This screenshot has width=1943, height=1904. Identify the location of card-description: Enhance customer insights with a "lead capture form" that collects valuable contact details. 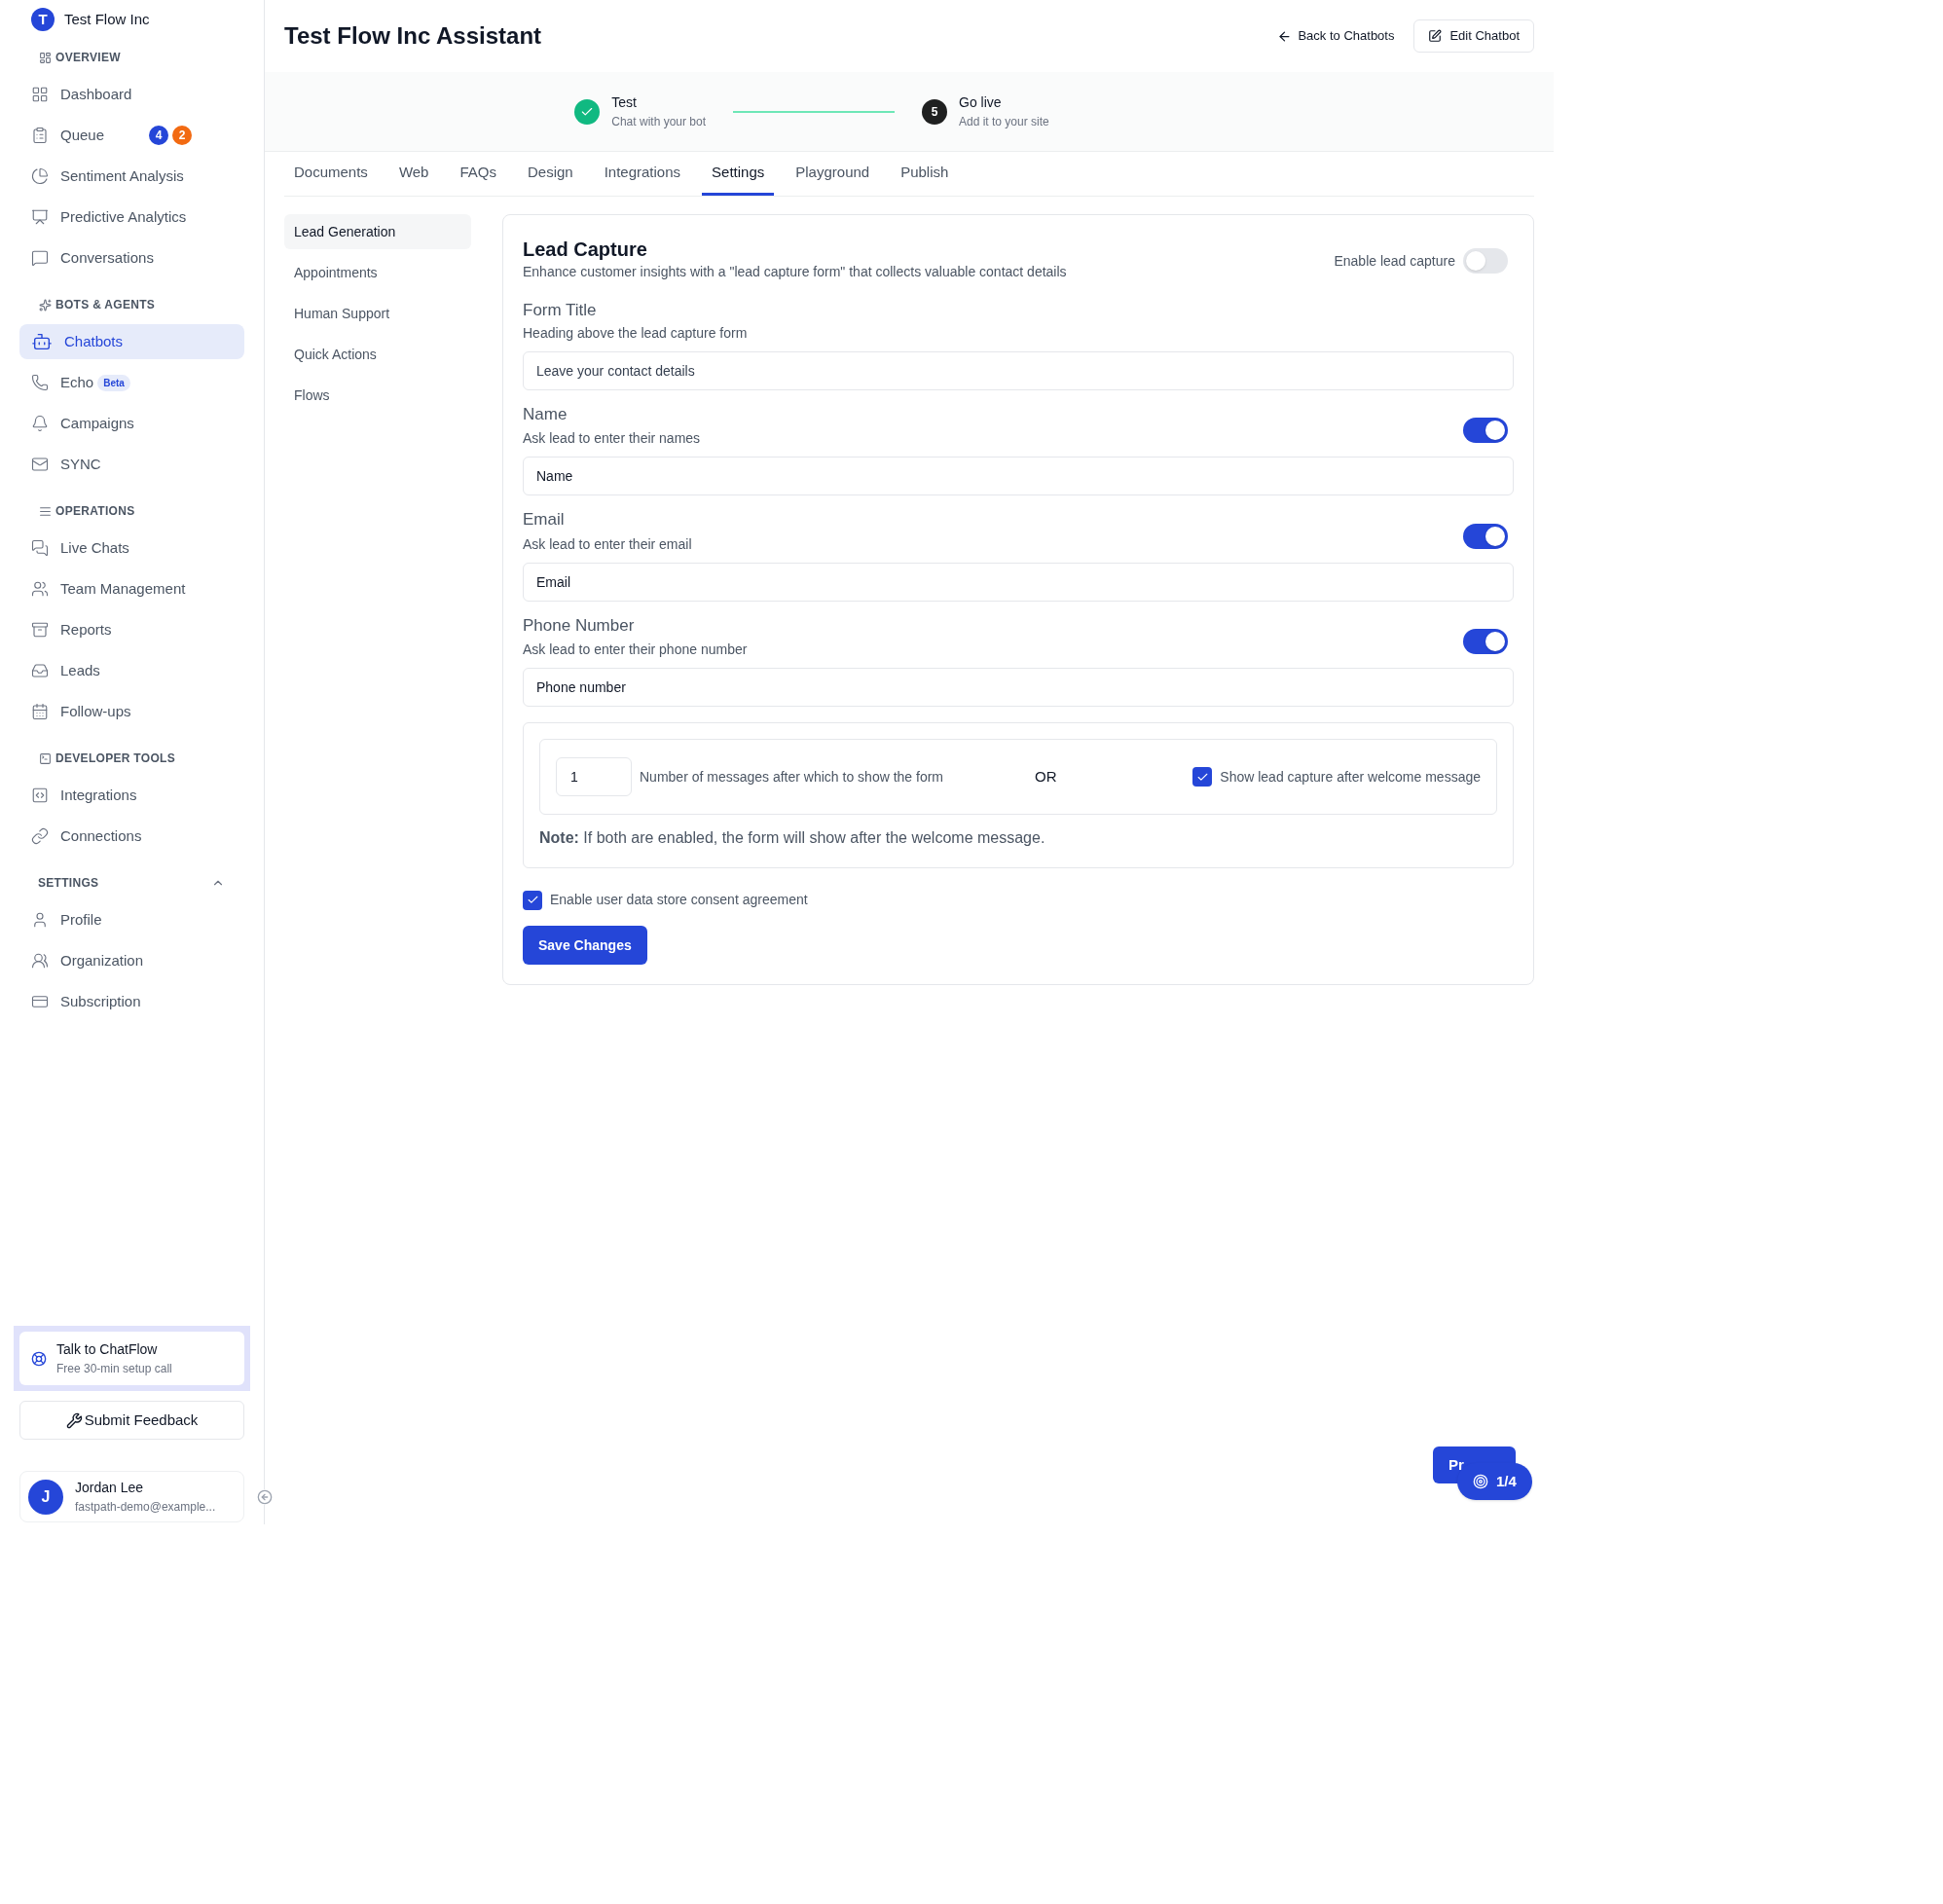
(795, 272).